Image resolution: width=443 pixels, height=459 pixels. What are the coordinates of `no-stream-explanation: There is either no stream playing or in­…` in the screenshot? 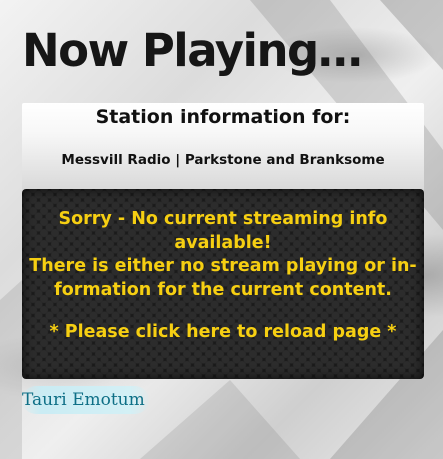 It's located at (223, 278).